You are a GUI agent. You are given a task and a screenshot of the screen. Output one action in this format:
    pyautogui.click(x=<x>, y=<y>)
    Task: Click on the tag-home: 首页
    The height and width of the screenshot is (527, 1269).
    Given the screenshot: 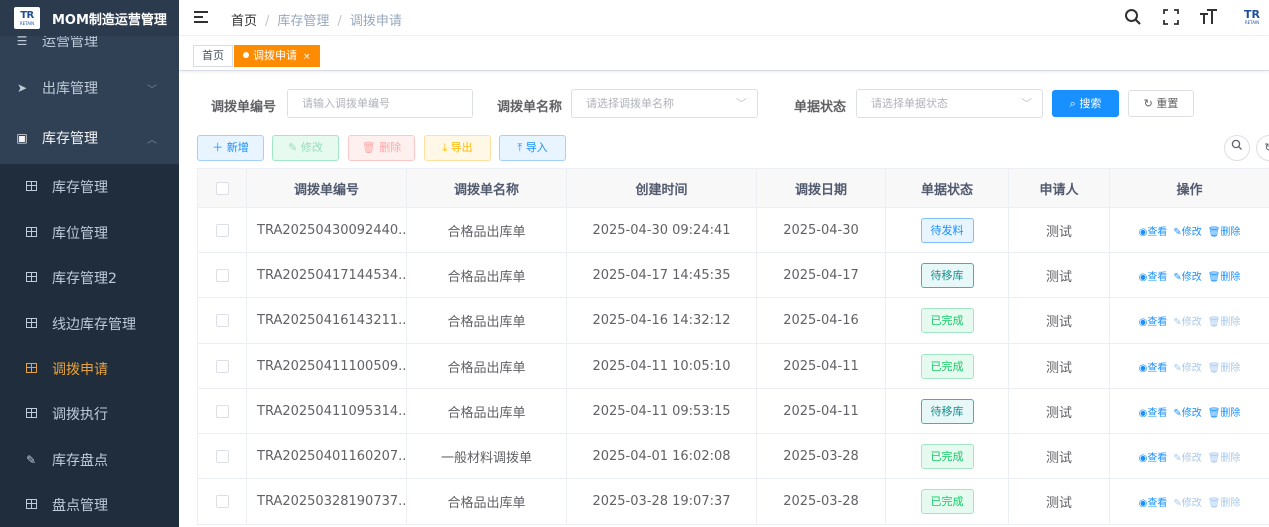 What is the action you would take?
    pyautogui.click(x=213, y=56)
    